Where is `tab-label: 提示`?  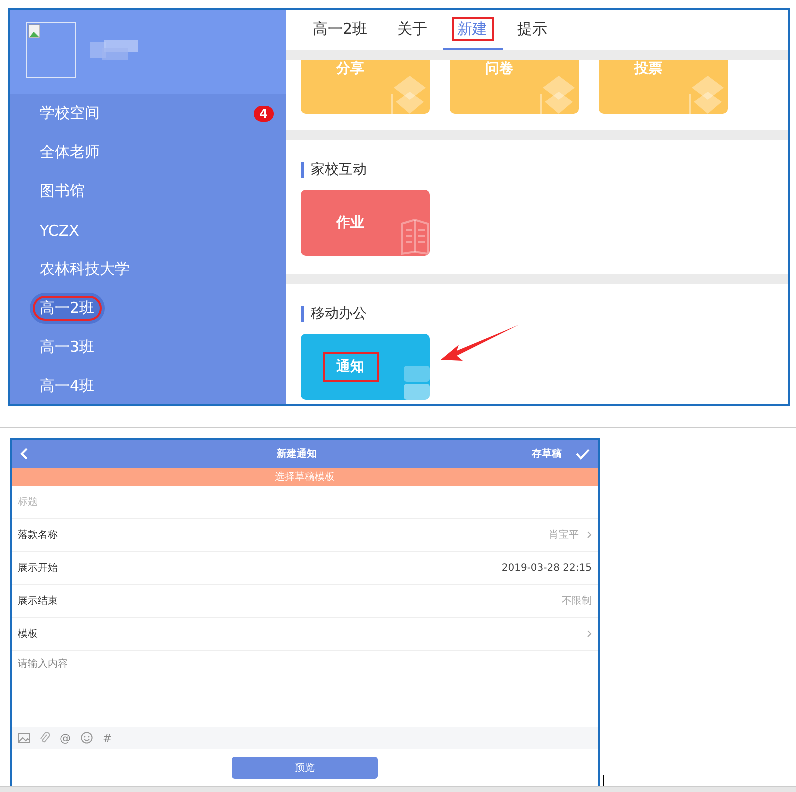
tab-label: 提示 is located at coordinates (532, 28).